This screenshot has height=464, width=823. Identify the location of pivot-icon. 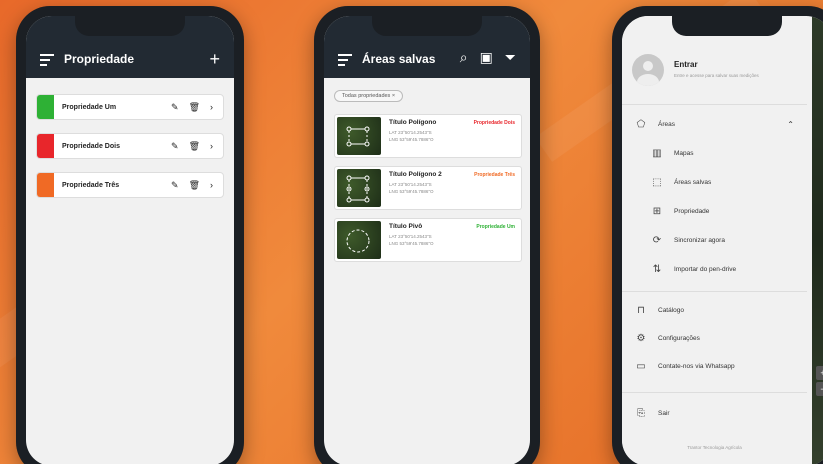
(358, 241).